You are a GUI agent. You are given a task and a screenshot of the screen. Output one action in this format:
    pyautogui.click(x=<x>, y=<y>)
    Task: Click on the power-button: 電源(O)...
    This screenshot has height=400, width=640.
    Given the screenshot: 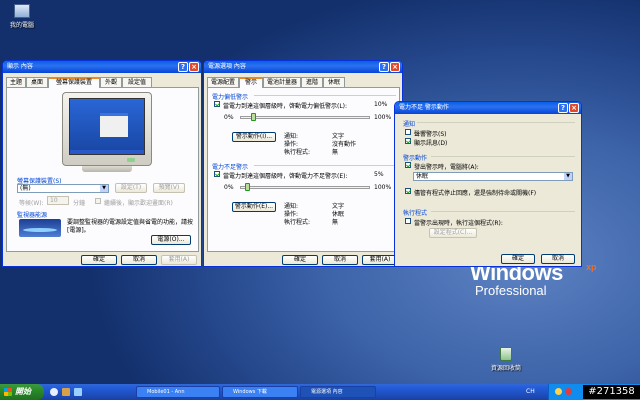 What is the action you would take?
    pyautogui.click(x=171, y=240)
    